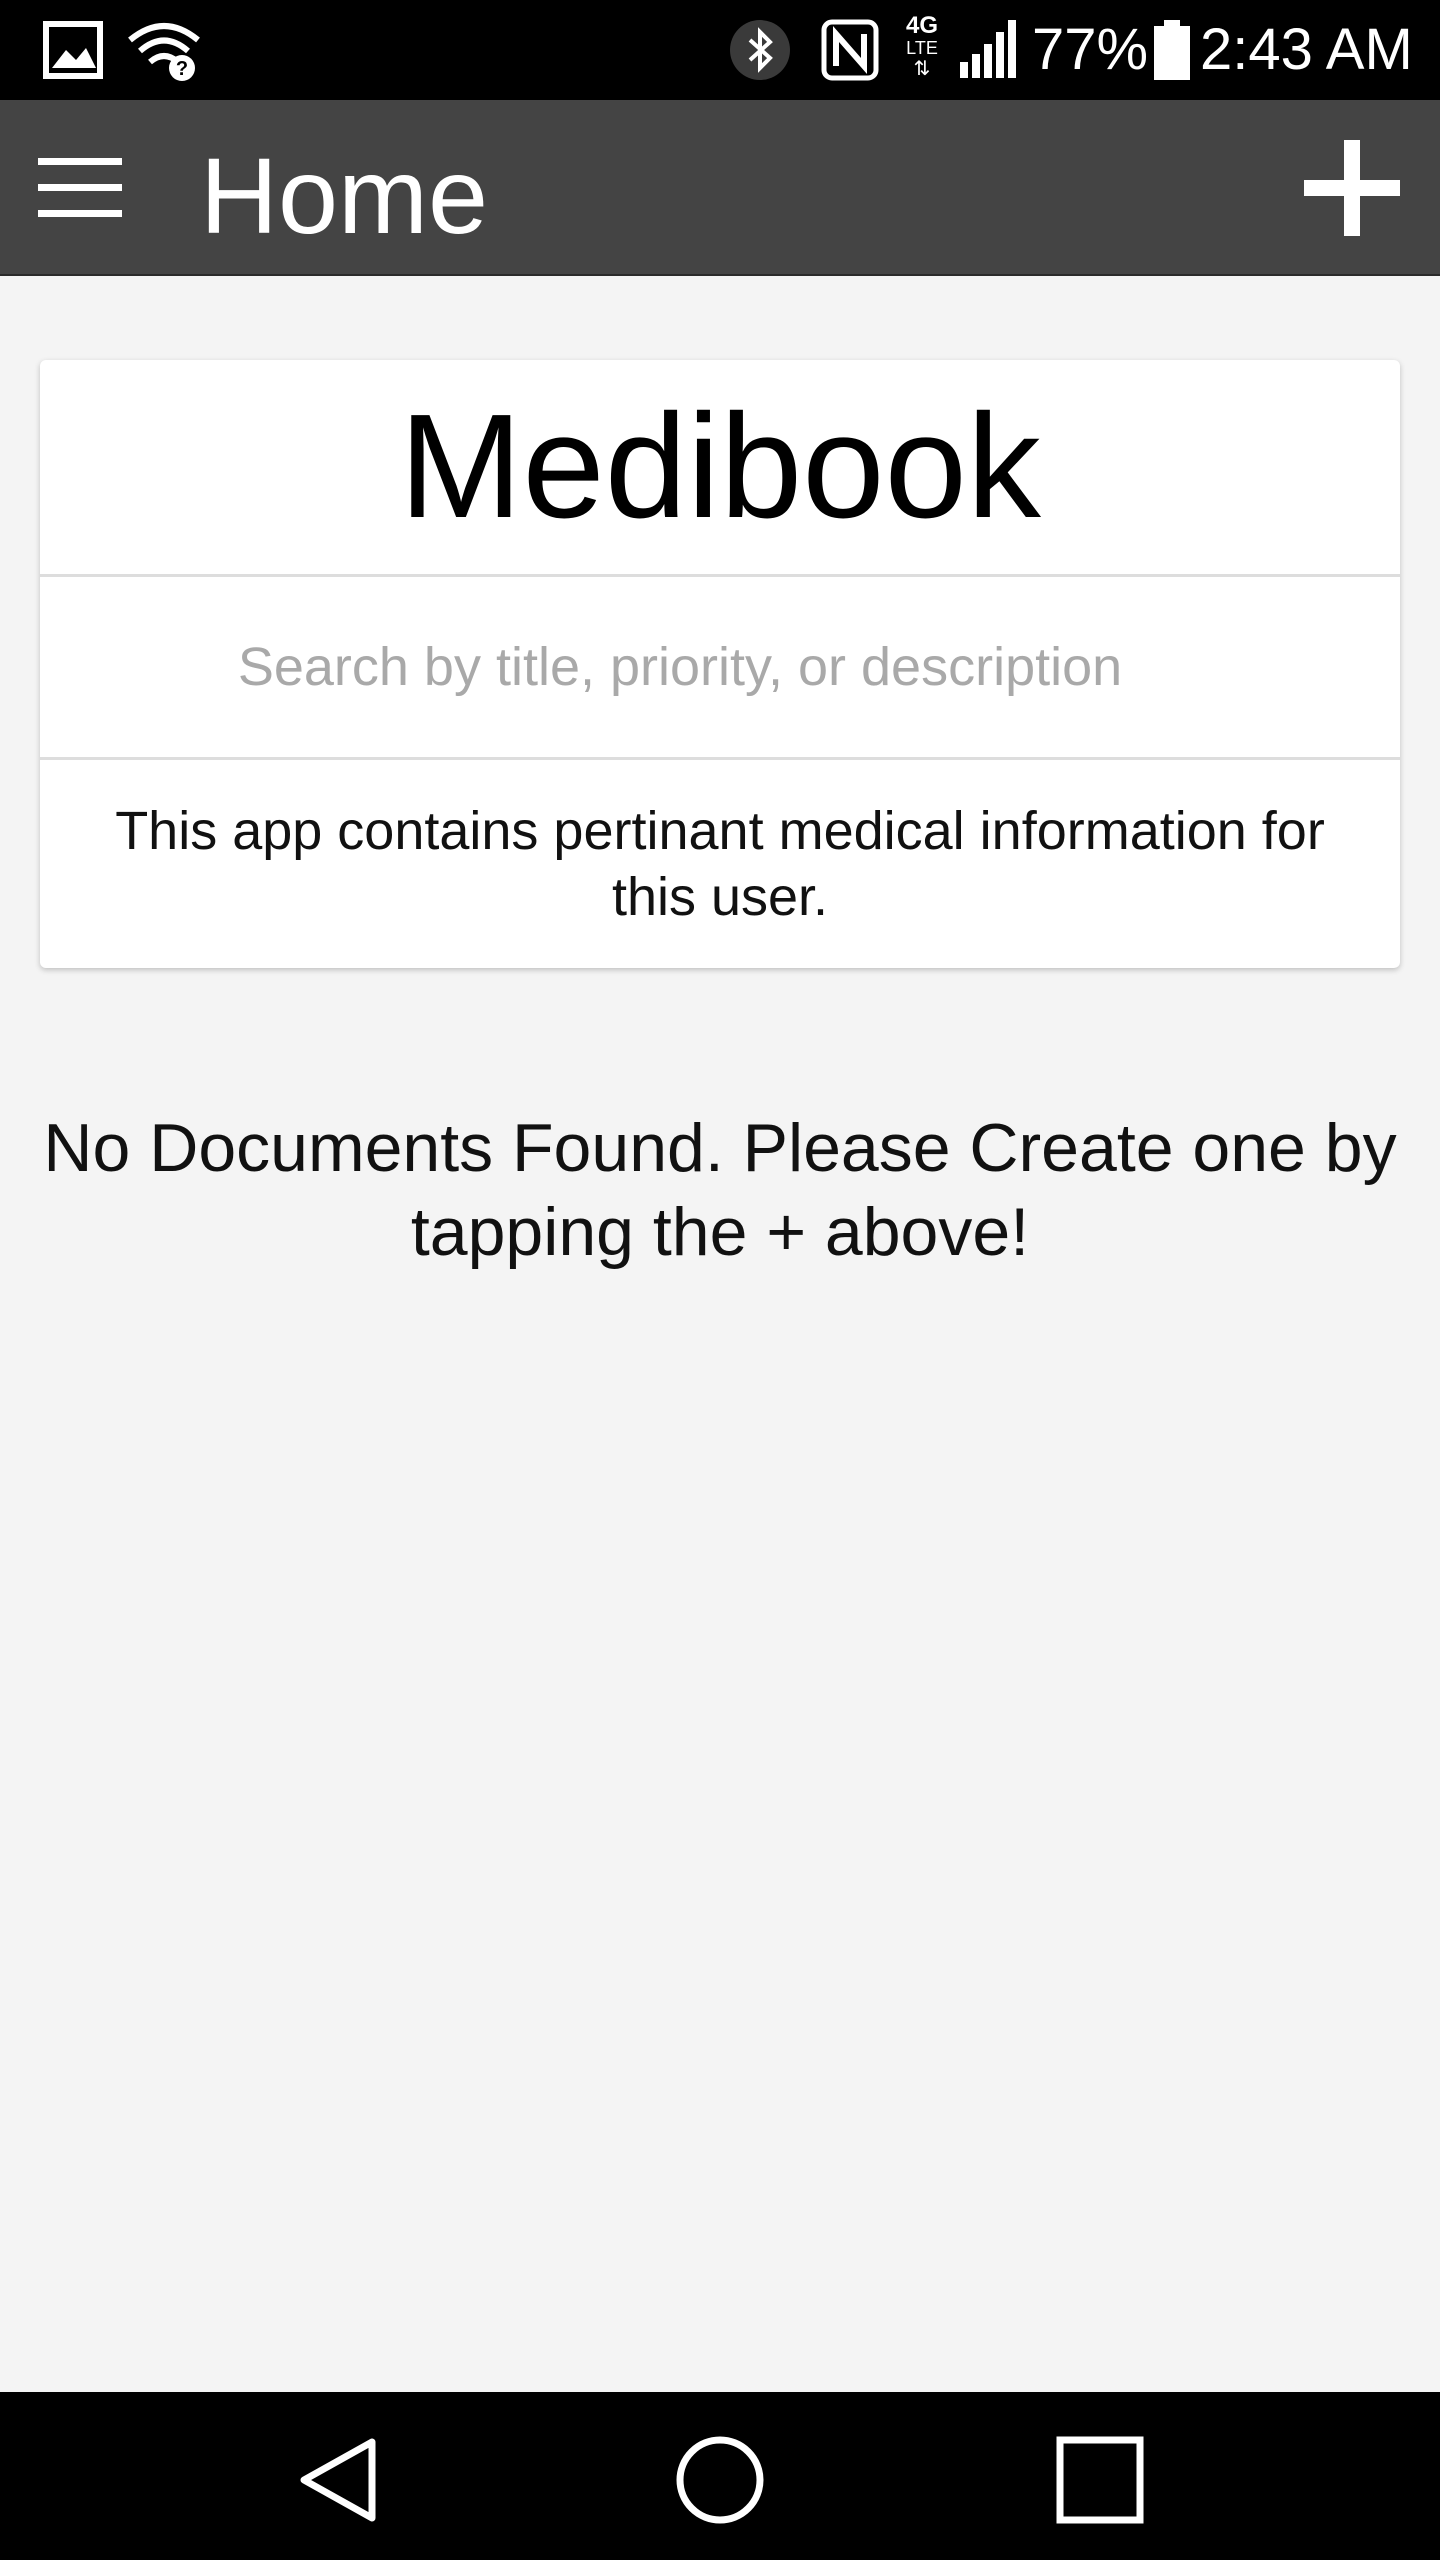  I want to click on back-icon, so click(340, 2480).